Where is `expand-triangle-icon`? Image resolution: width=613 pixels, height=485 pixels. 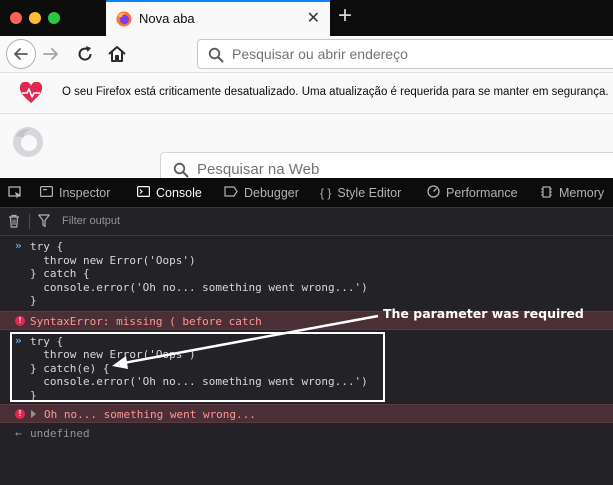 expand-triangle-icon is located at coordinates (33, 414).